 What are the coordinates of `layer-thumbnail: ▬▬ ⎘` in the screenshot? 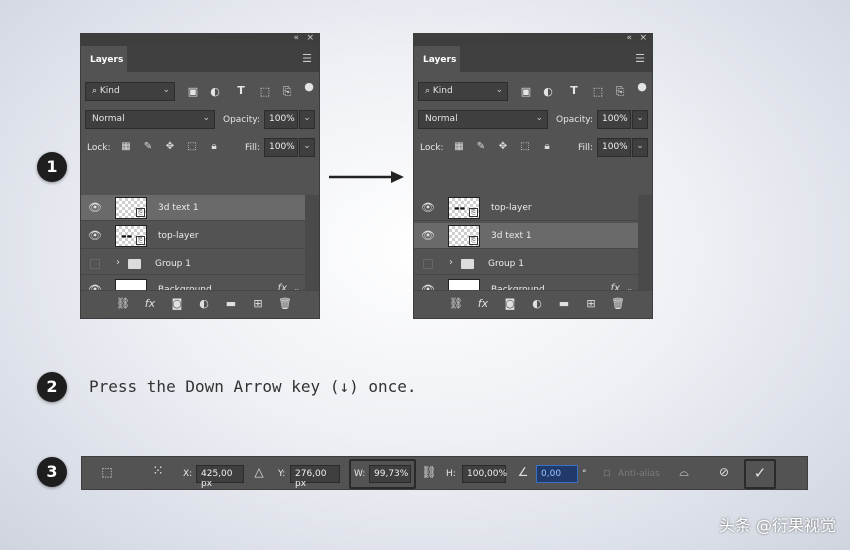 It's located at (131, 236).